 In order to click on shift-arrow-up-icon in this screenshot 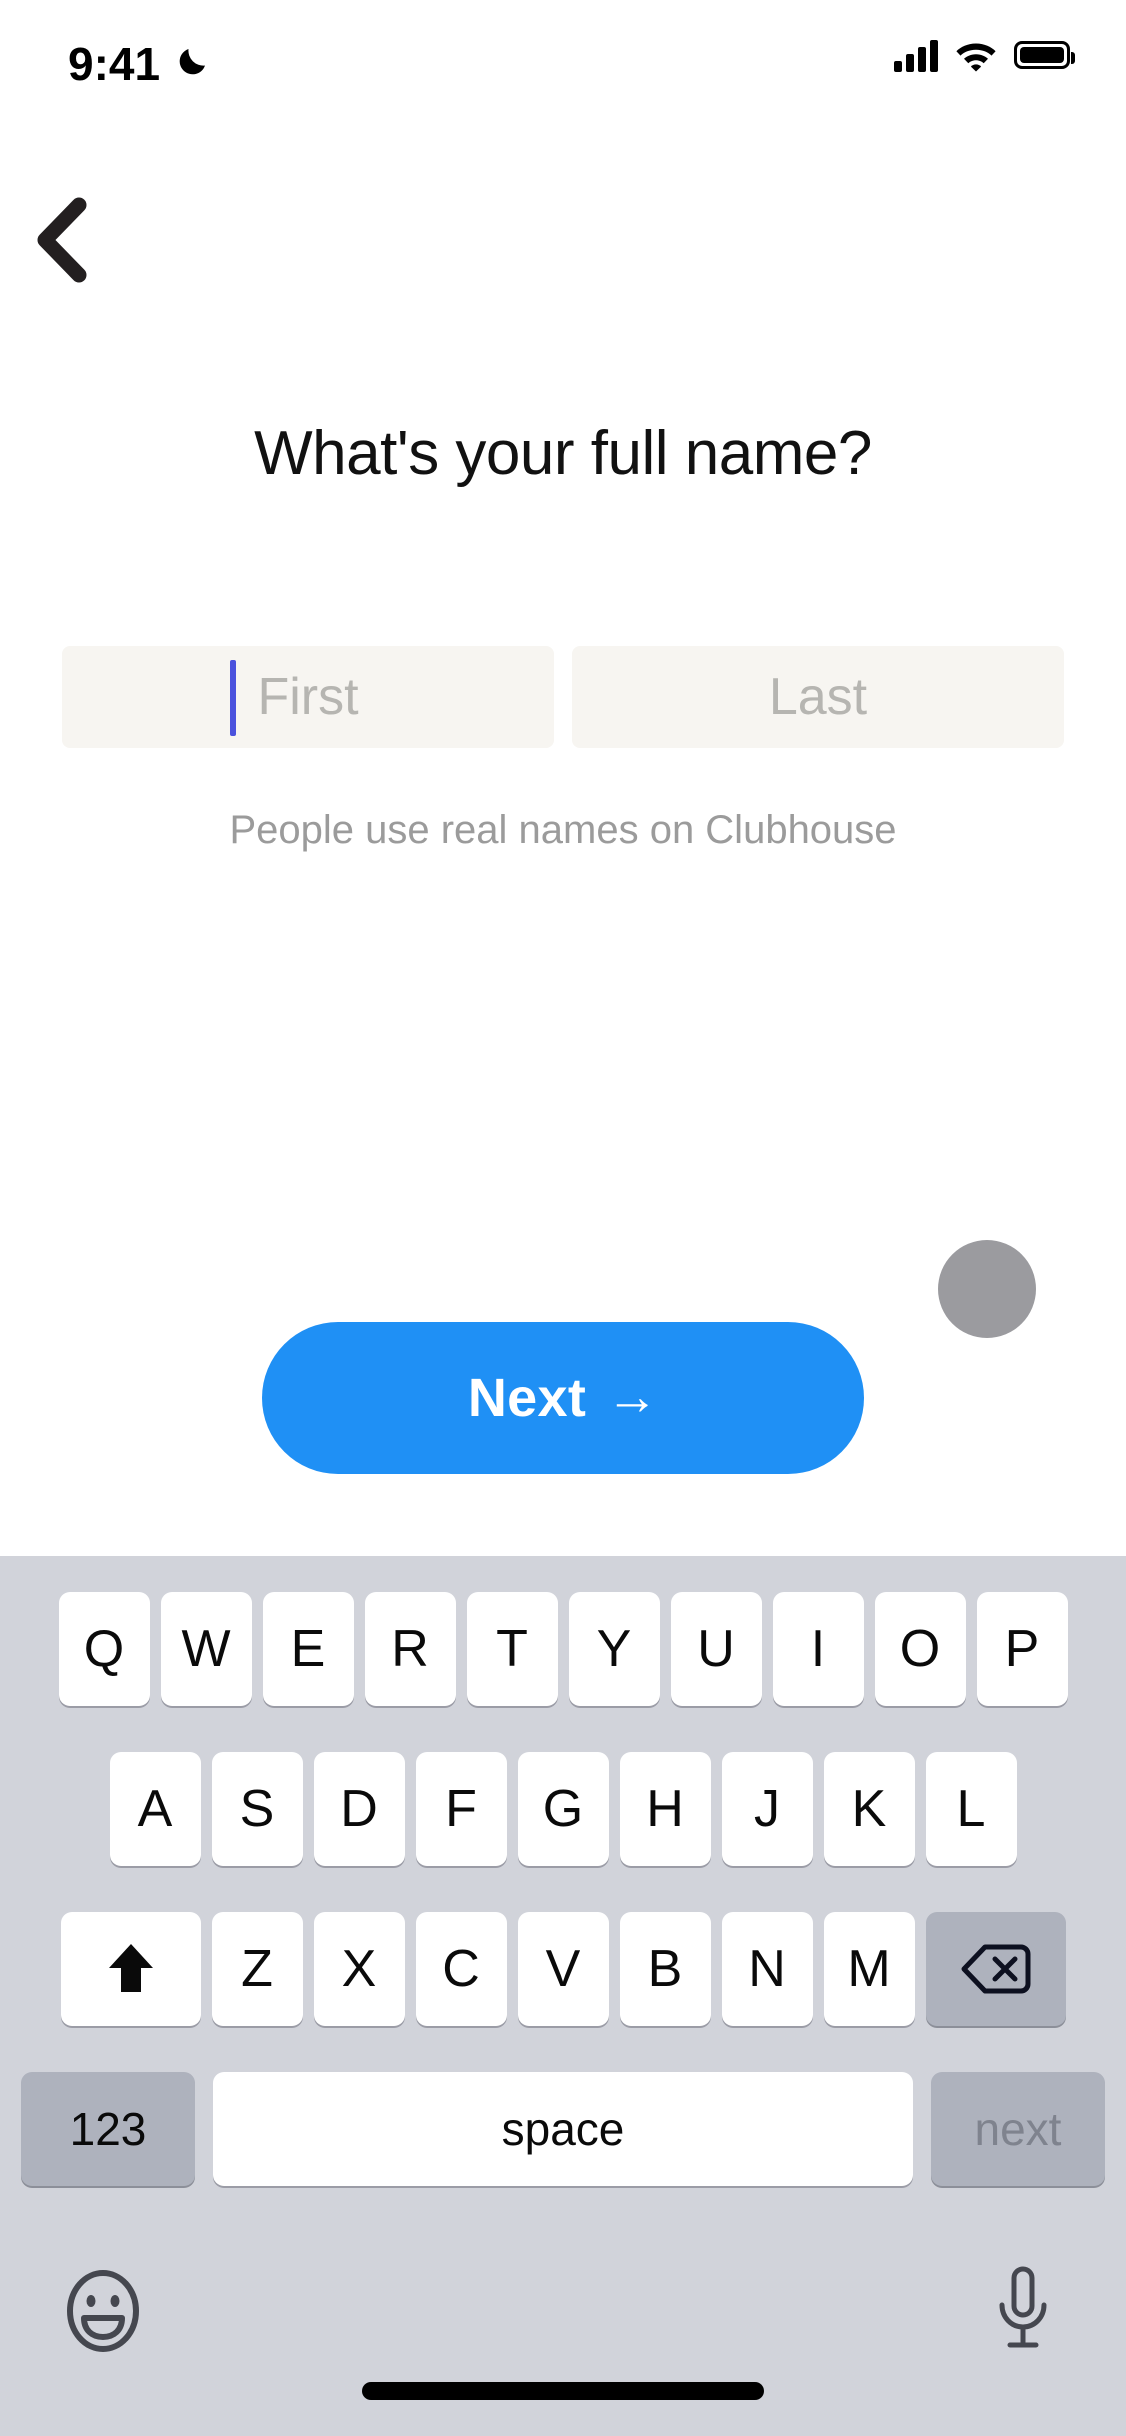, I will do `click(130, 1968)`.